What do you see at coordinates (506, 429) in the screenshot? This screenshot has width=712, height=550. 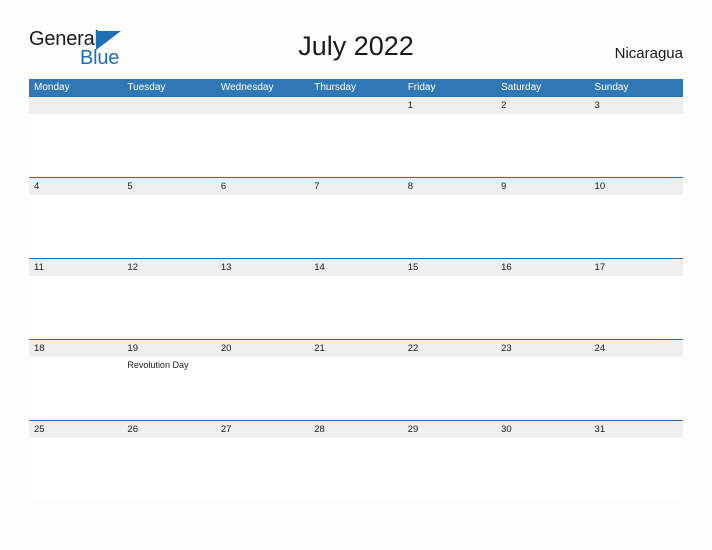 I see `day-number: 30` at bounding box center [506, 429].